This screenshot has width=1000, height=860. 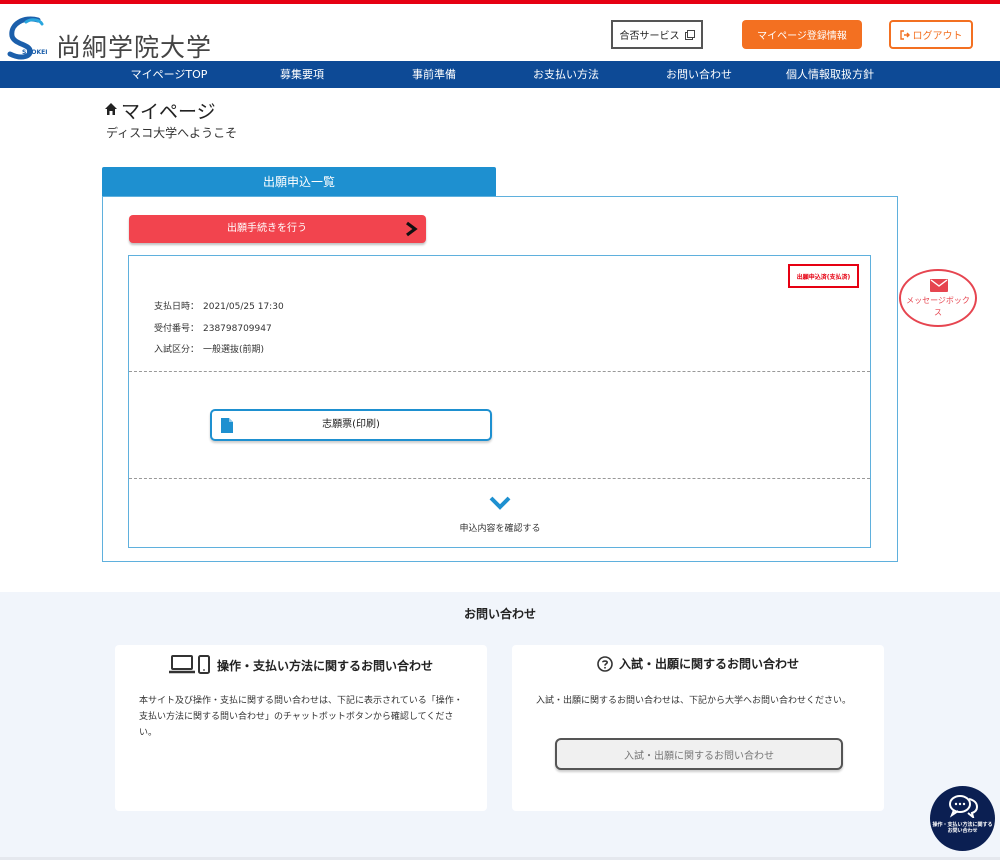 What do you see at coordinates (111, 109) in the screenshot?
I see `home-icon` at bounding box center [111, 109].